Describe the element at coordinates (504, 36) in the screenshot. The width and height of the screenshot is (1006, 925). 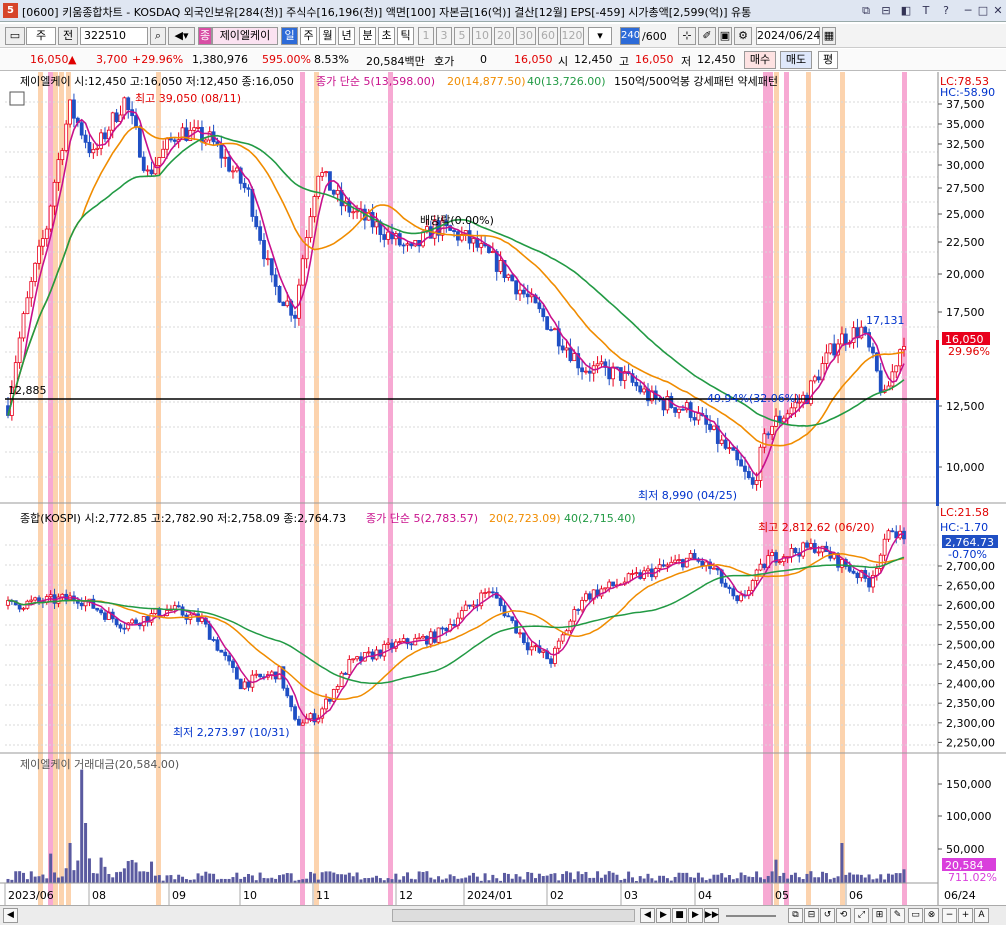
I see `interval-20: 20` at that location.